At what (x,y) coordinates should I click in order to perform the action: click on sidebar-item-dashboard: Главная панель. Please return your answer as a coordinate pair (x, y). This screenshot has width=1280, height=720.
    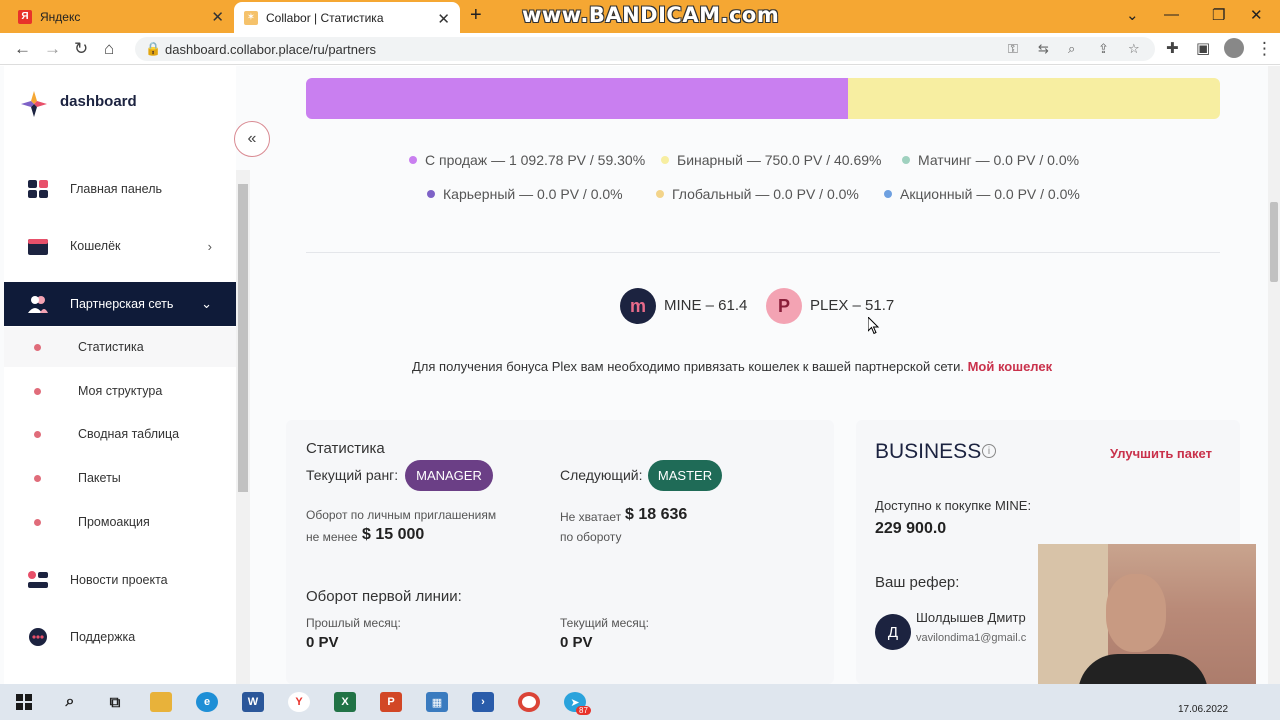
    Looking at the image, I should click on (120, 189).